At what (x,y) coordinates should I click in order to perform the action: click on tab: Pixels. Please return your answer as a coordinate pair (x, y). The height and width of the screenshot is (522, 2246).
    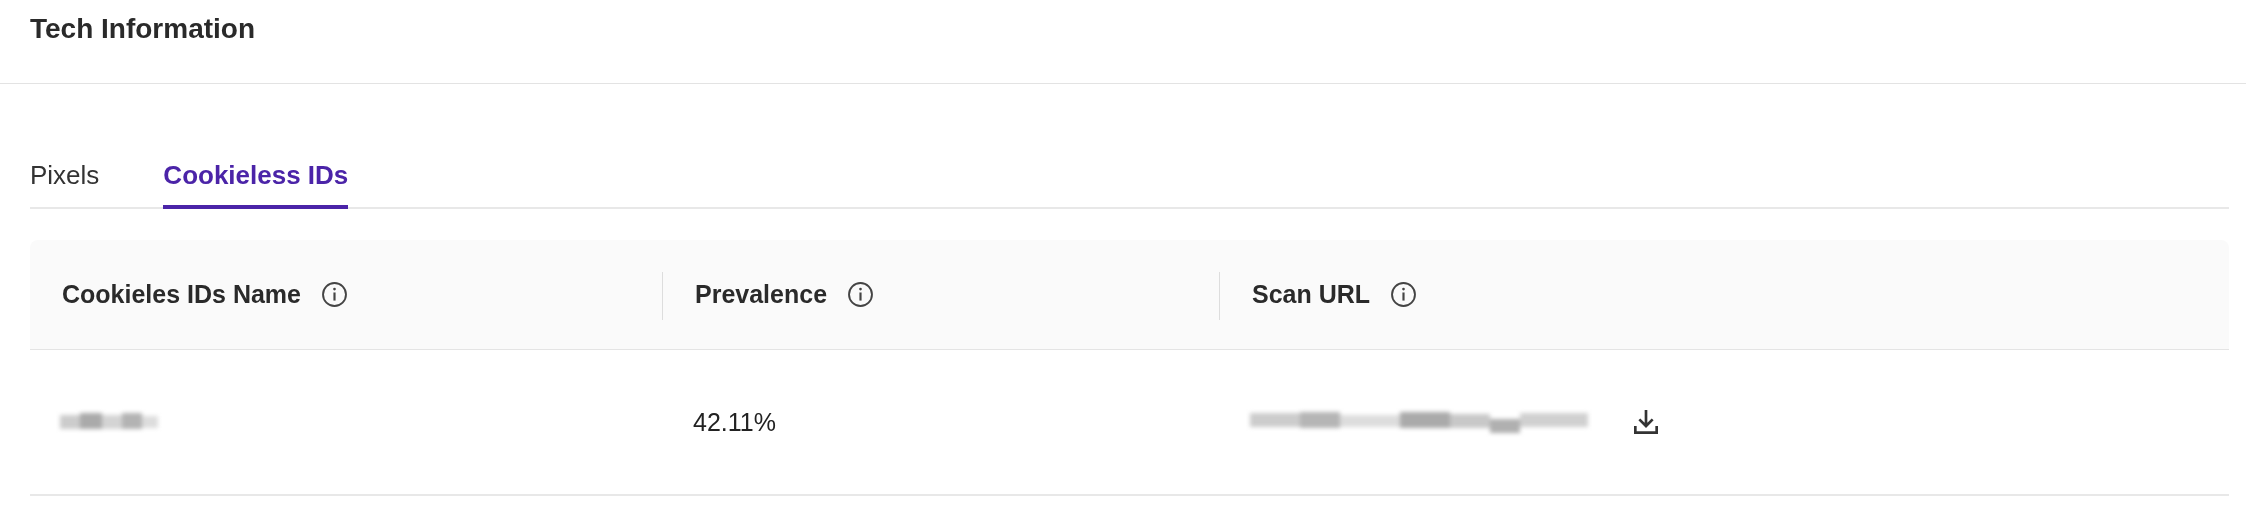
    Looking at the image, I should click on (65, 184).